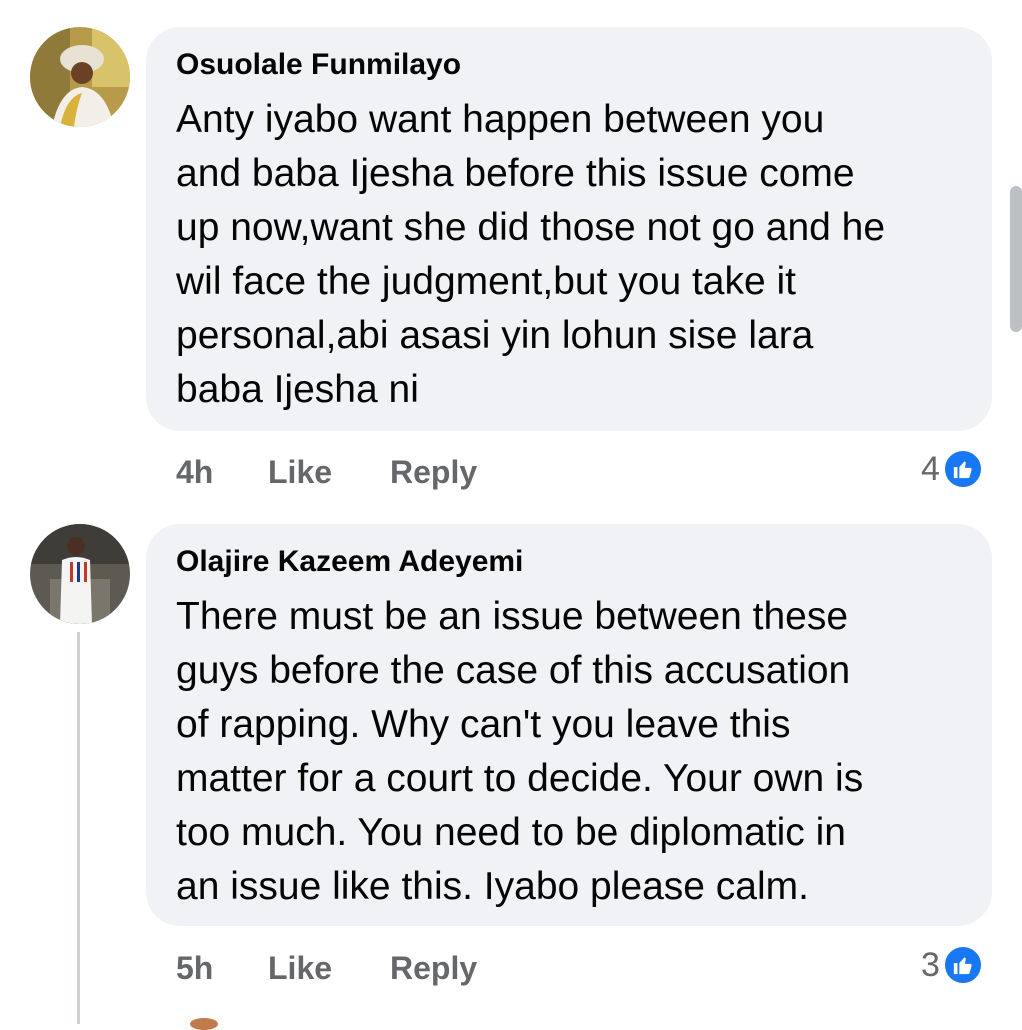 The height and width of the screenshot is (1030, 1022). I want to click on scrollbar, so click(1016, 259).